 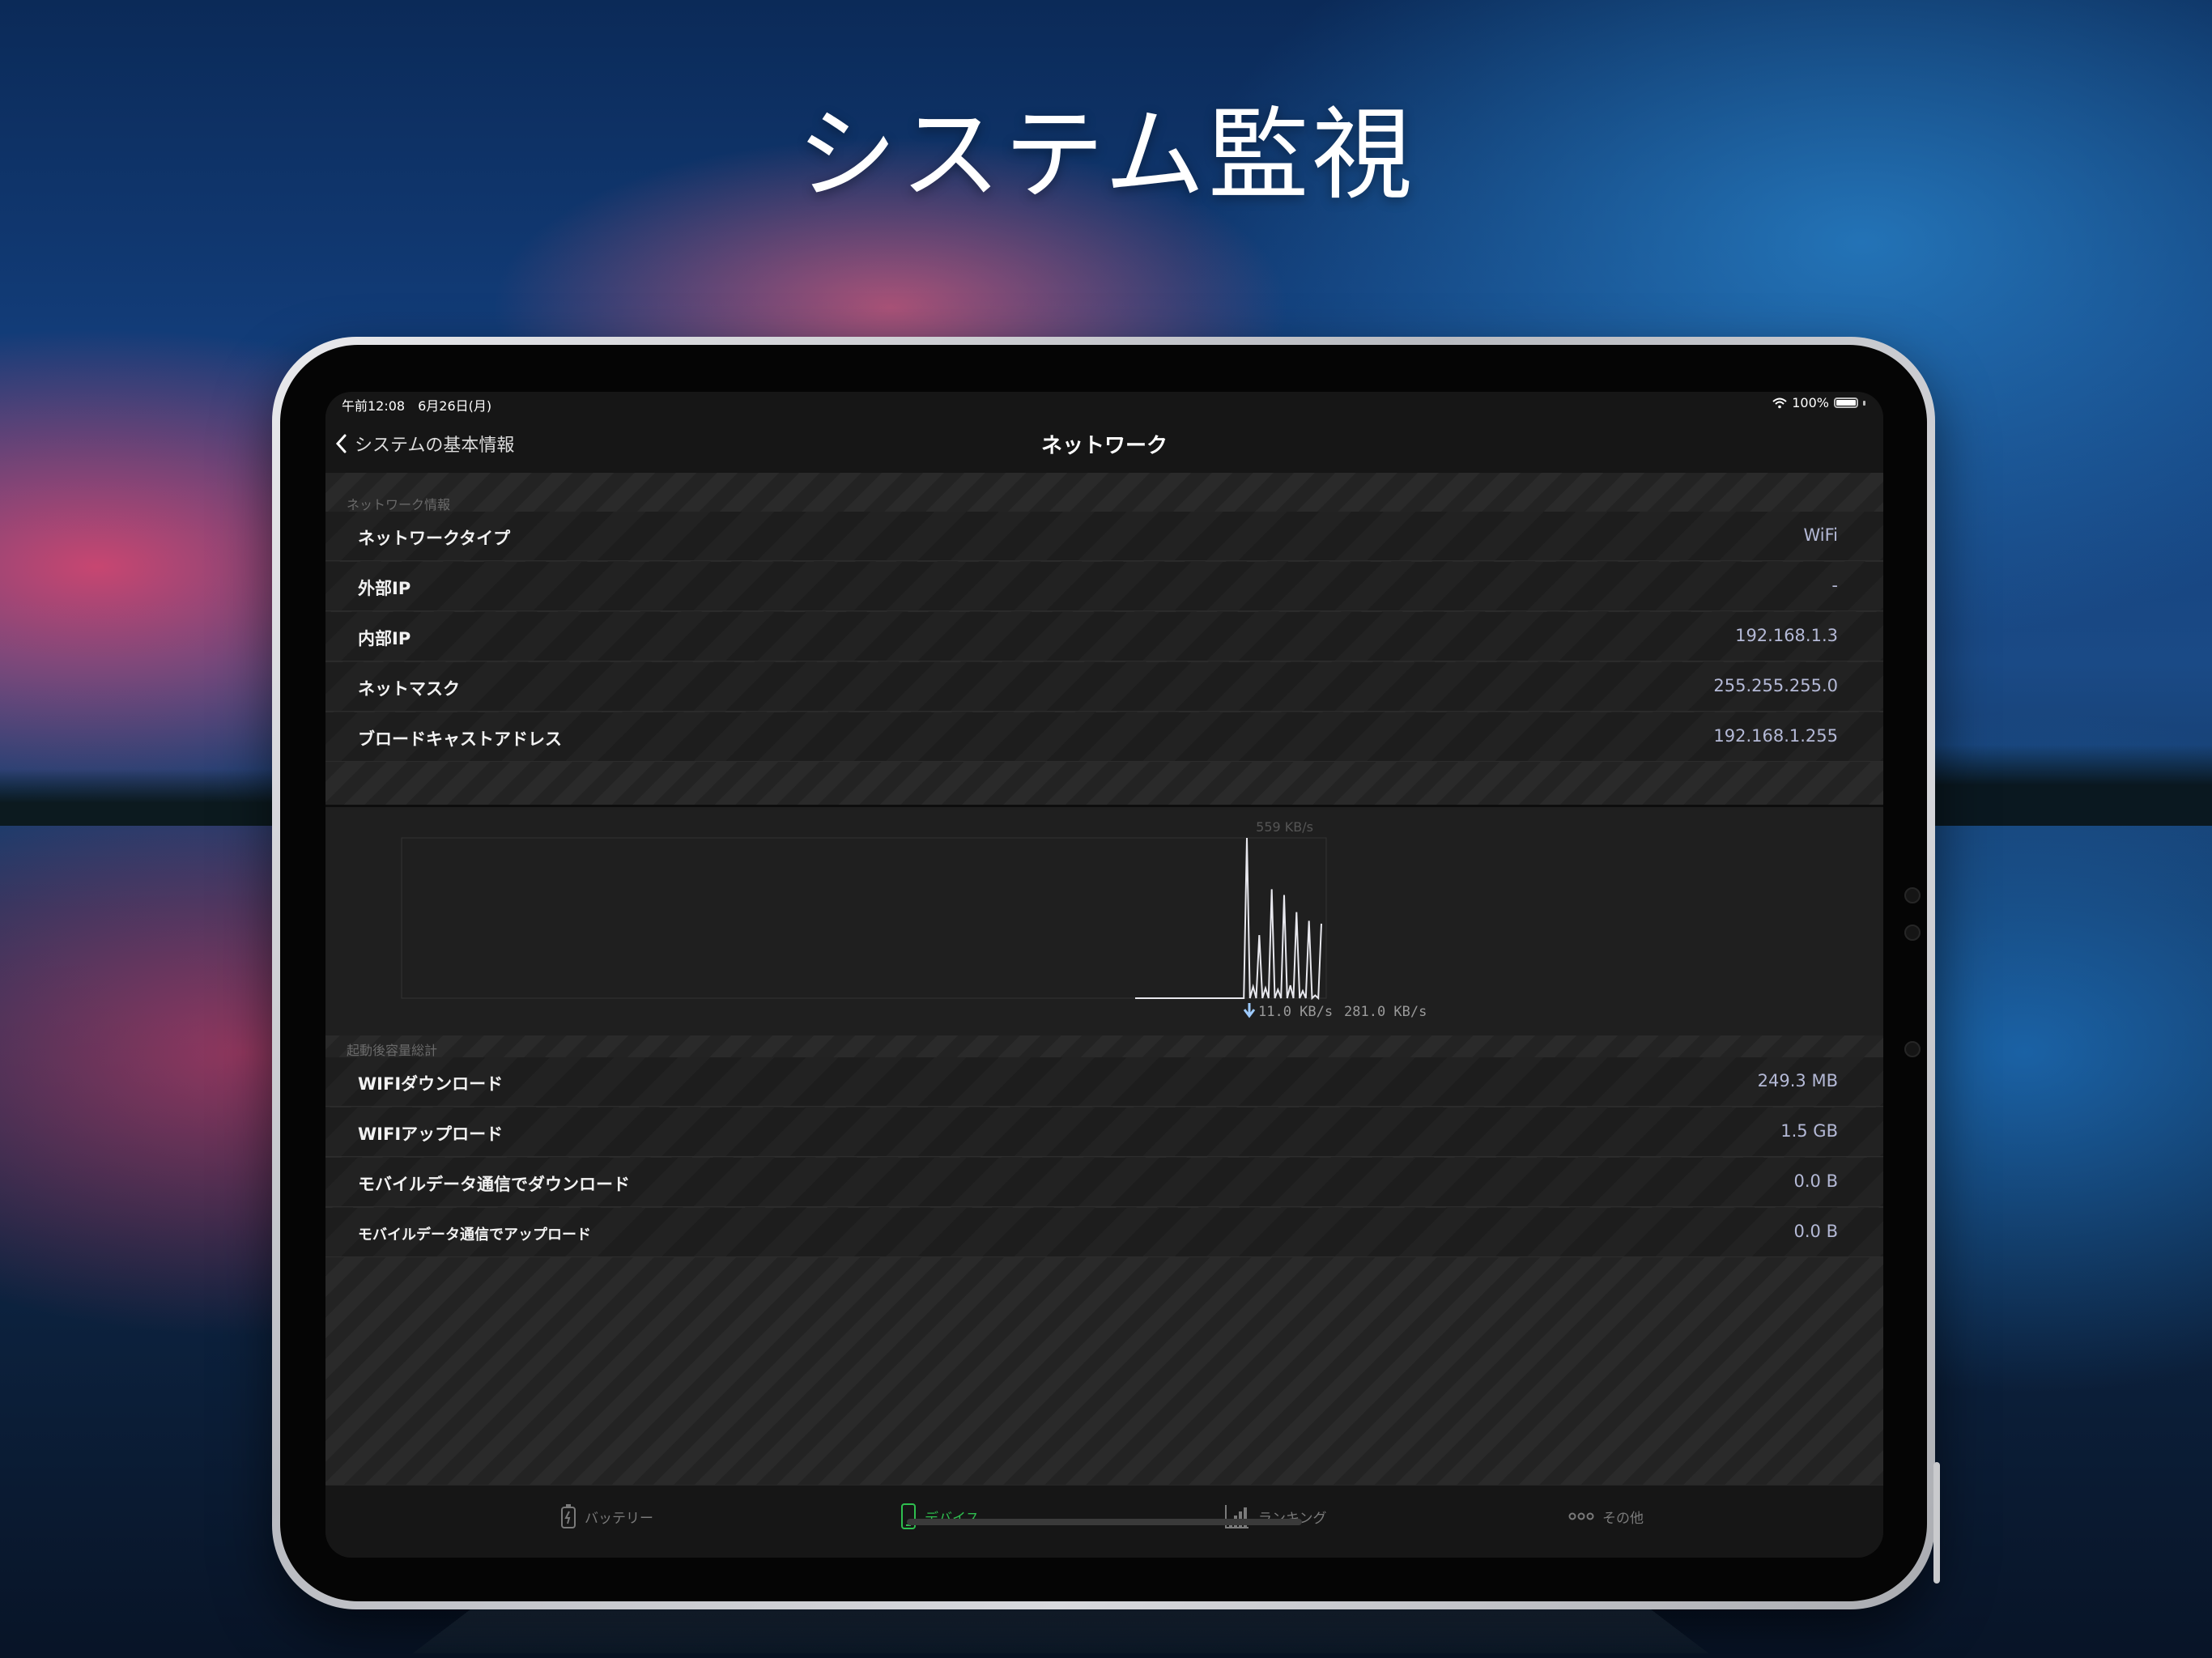 I want to click on row-value: WiFi, so click(x=1821, y=535).